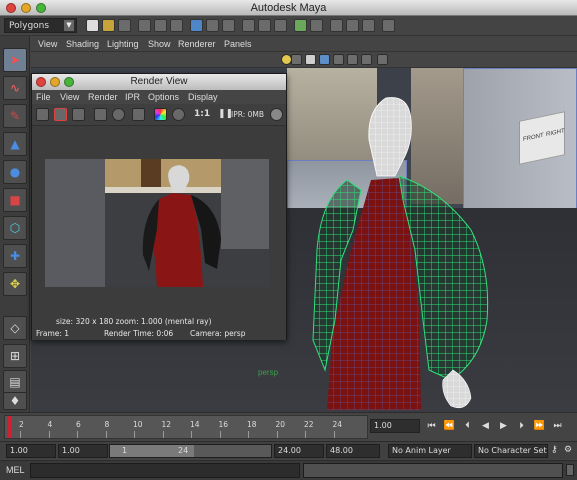 The image size is (577, 480). What do you see at coordinates (228, 25) in the screenshot?
I see `render-settings-icon` at bounding box center [228, 25].